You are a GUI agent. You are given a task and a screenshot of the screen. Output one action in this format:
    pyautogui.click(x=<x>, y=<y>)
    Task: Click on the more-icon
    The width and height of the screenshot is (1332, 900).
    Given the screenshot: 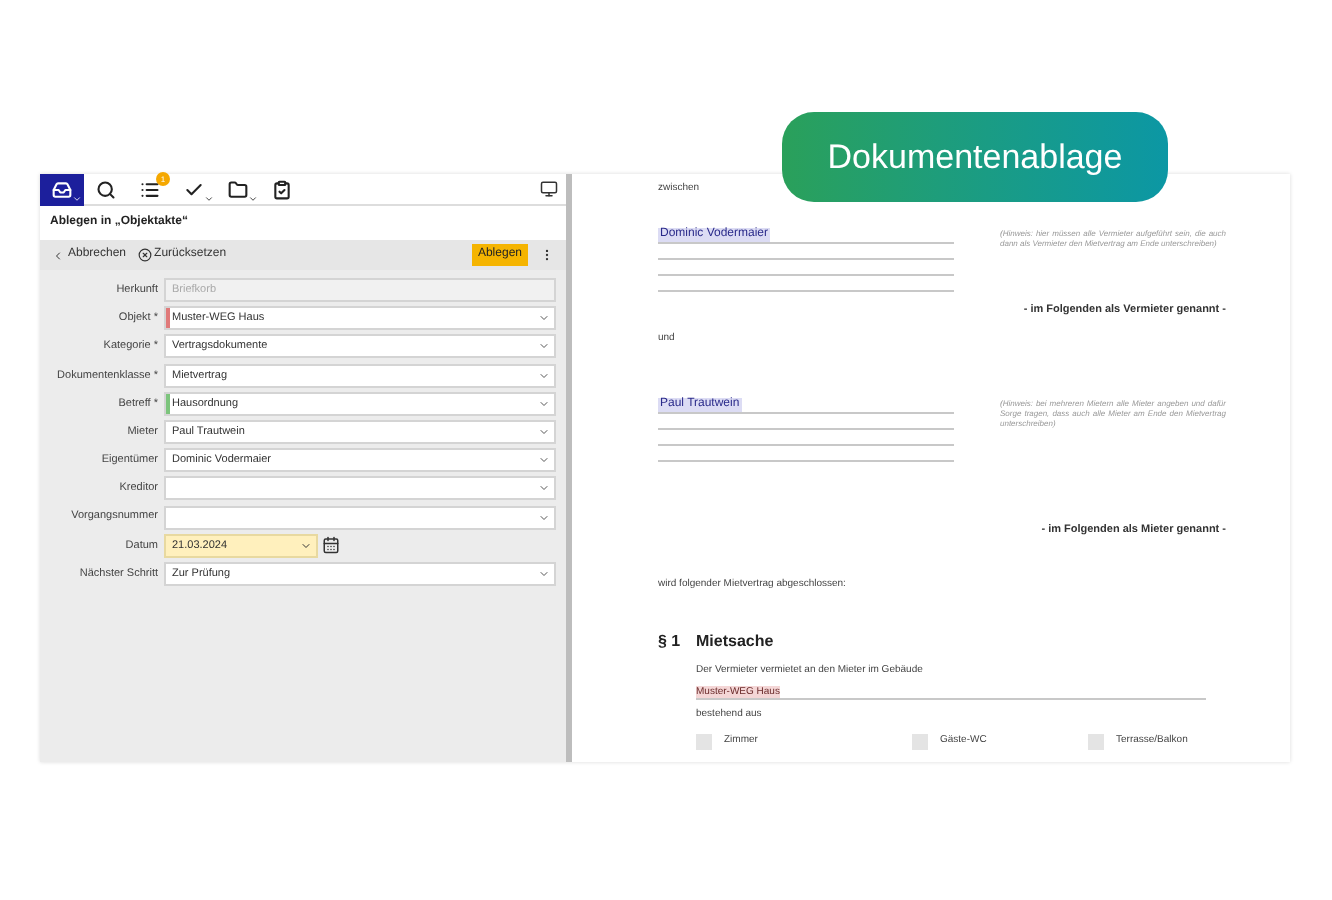 What is the action you would take?
    pyautogui.click(x=547, y=255)
    